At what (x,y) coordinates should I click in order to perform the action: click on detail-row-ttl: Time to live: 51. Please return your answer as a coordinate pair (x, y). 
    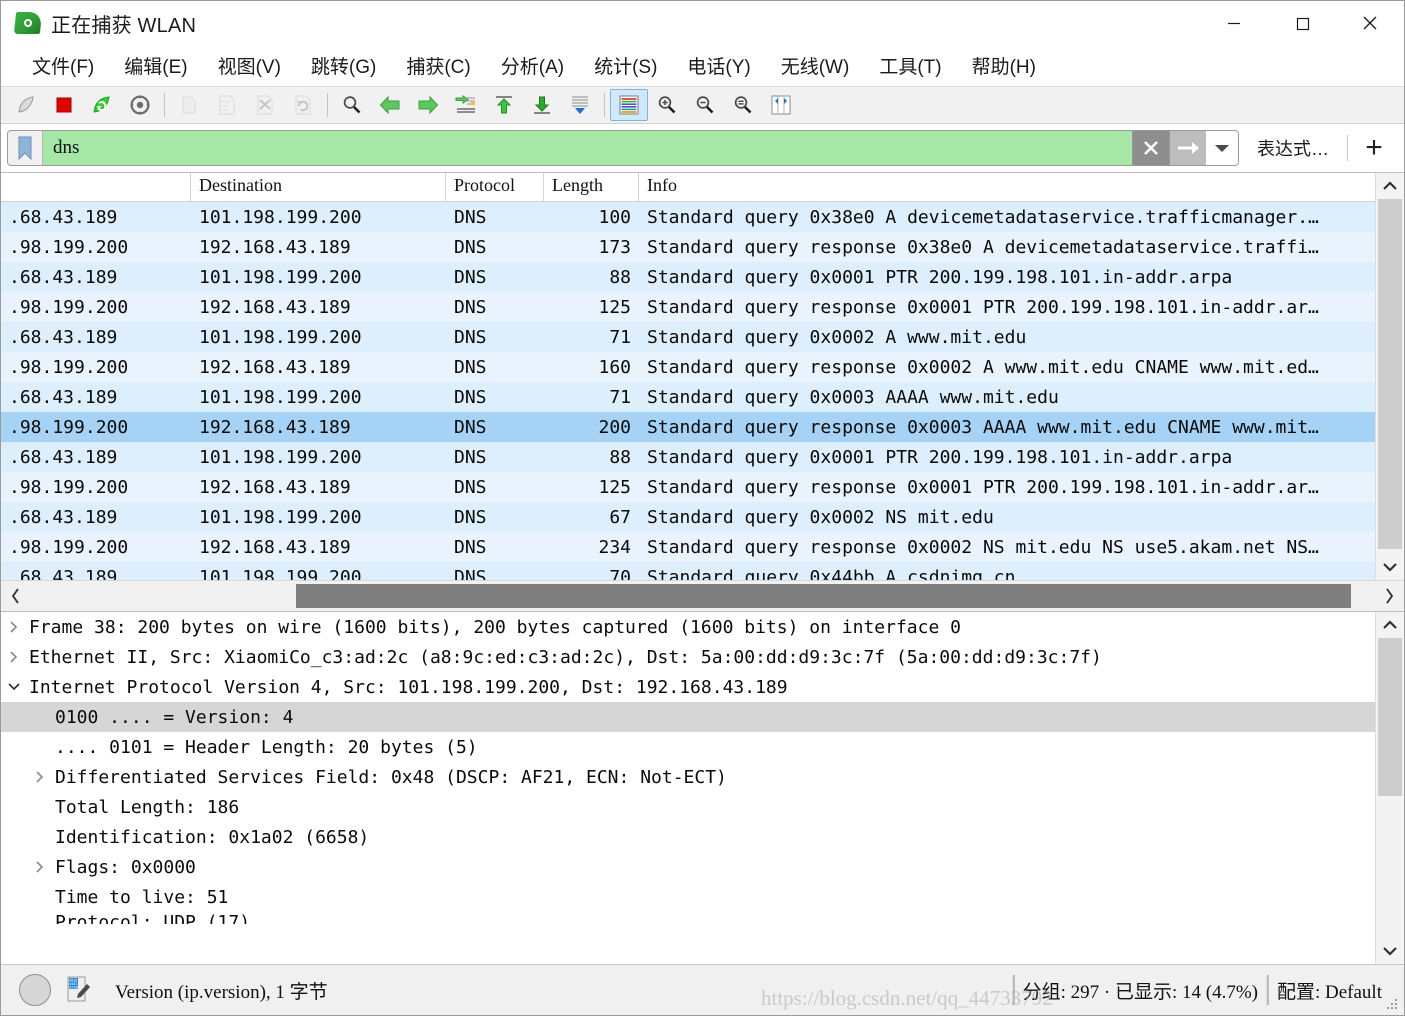
    Looking at the image, I should click on (688, 897).